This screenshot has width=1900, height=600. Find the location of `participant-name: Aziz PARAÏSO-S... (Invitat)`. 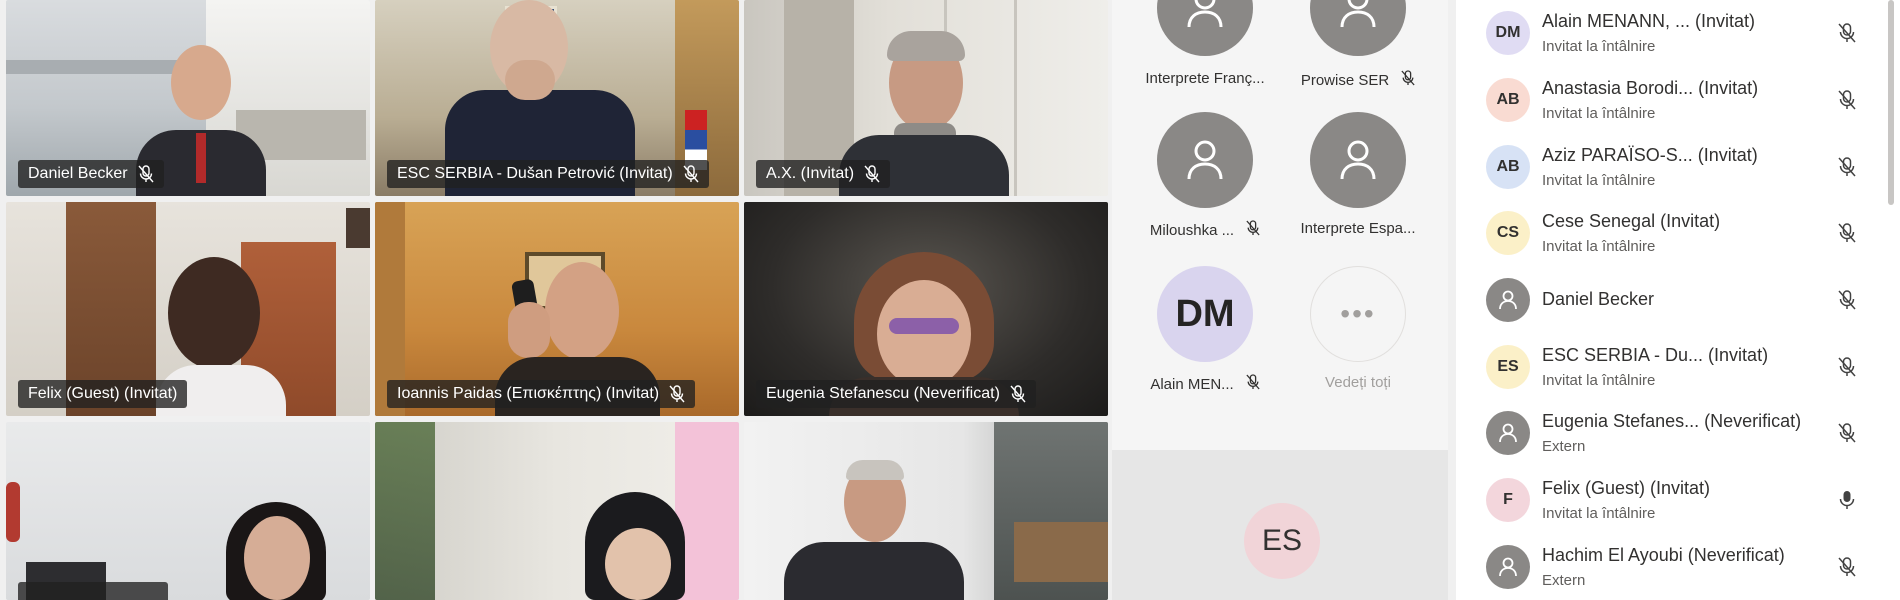

participant-name: Aziz PARAÏSO-S... (Invitat) is located at coordinates (1650, 155).